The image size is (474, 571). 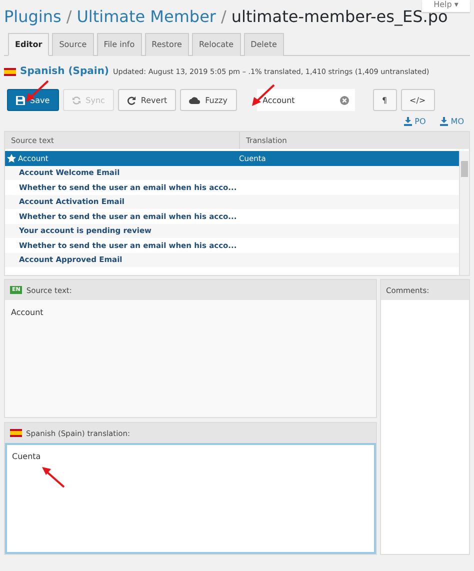 I want to click on sync-icon, so click(x=76, y=100).